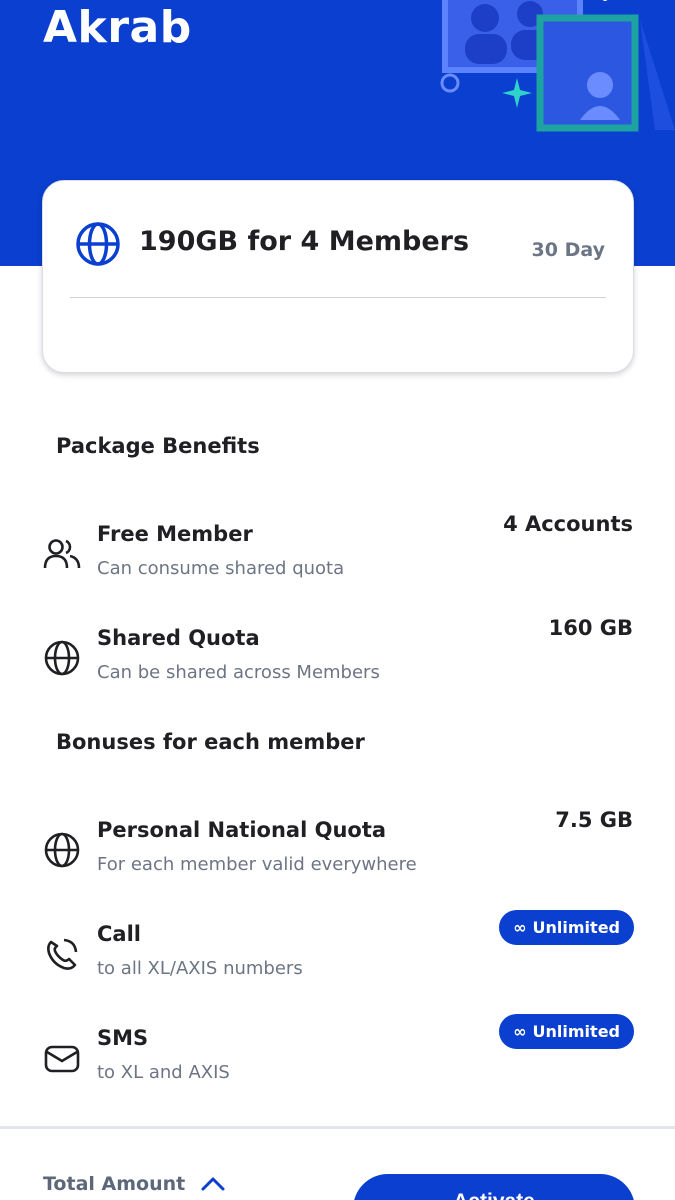 The image size is (675, 1200). Describe the element at coordinates (242, 830) in the screenshot. I see `bonus-title: Personal National Quota` at that location.